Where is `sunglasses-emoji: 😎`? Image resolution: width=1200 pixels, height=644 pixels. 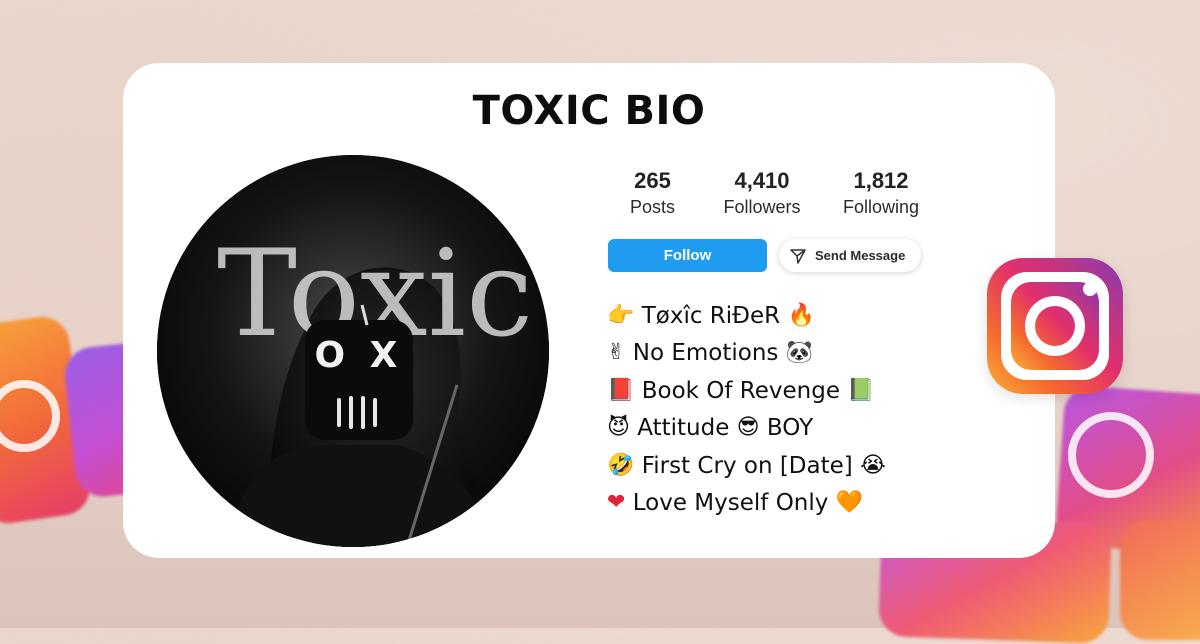
sunglasses-emoji: 😎 is located at coordinates (748, 428).